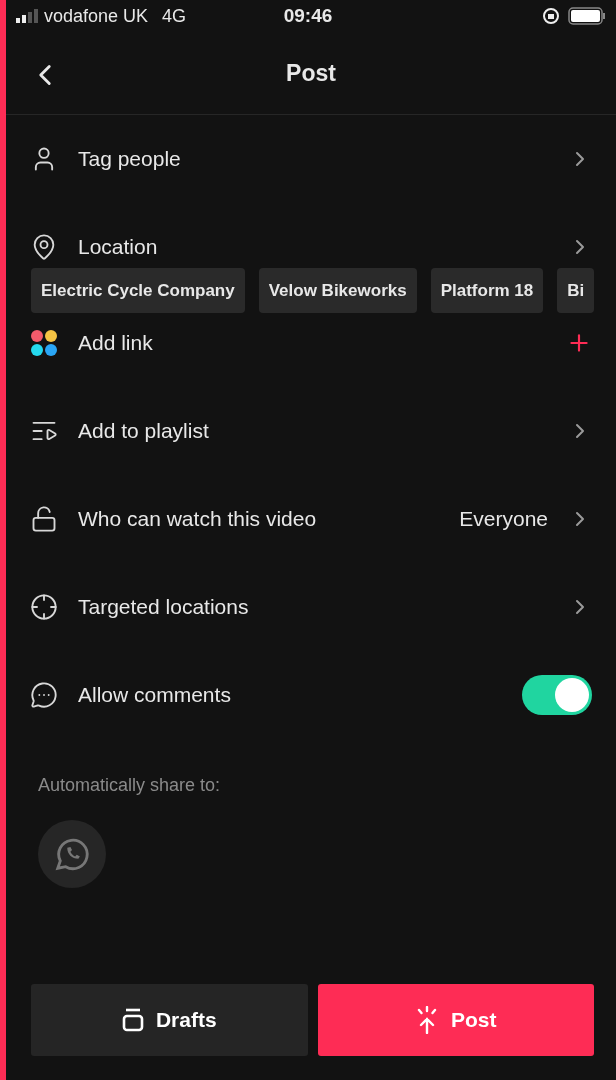 The width and height of the screenshot is (616, 1080). I want to click on setting-label: Add to playlist, so click(313, 431).